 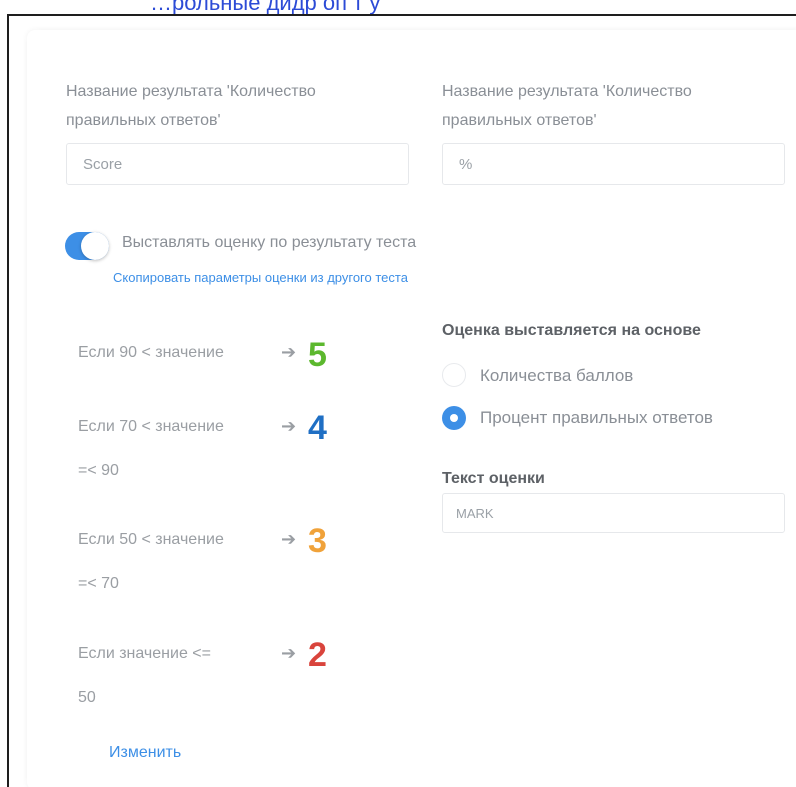 I want to click on rule-condition-cont: 50, so click(x=87, y=697).